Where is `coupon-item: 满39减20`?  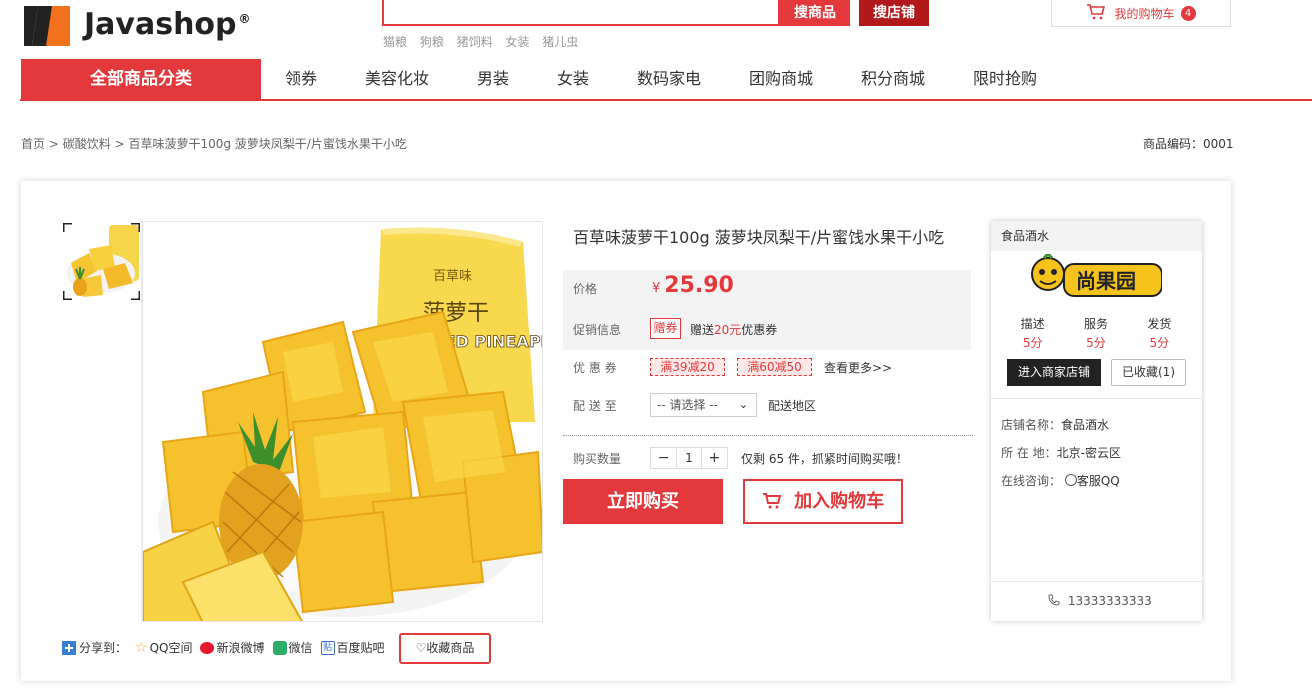 coupon-item: 满39减20 is located at coordinates (687, 367).